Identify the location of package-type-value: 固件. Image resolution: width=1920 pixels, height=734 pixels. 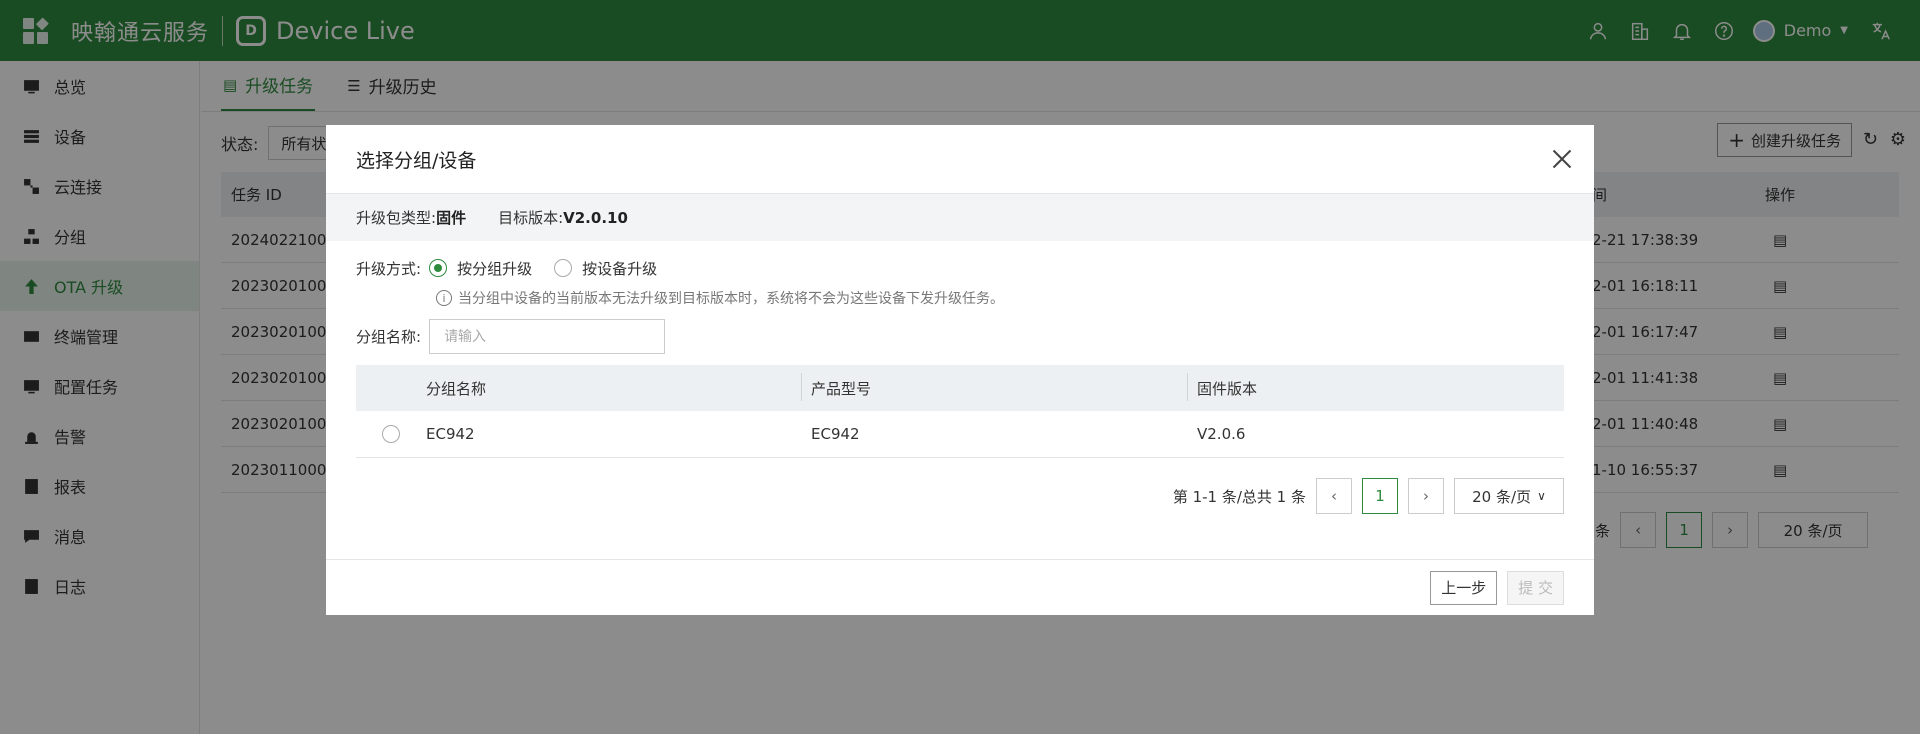
(451, 218).